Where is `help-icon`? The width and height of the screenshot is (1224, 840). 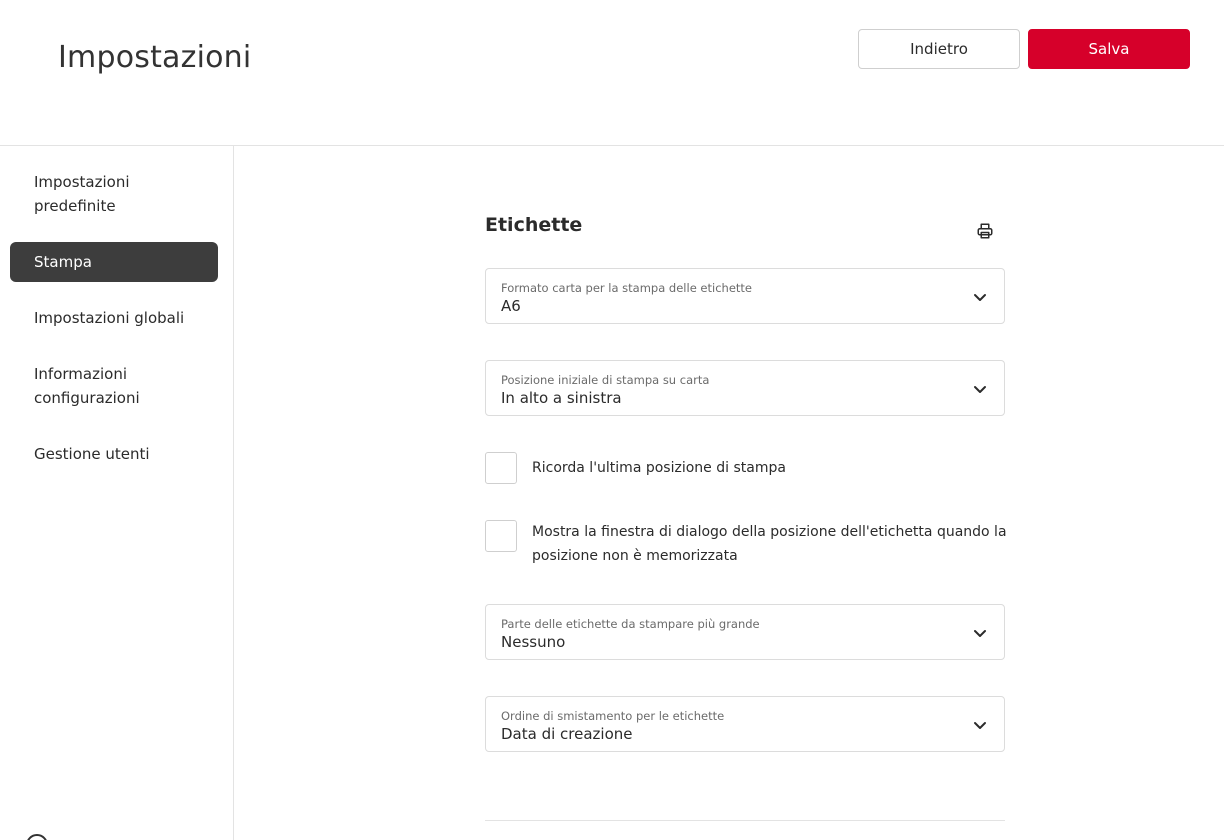 help-icon is located at coordinates (37, 837).